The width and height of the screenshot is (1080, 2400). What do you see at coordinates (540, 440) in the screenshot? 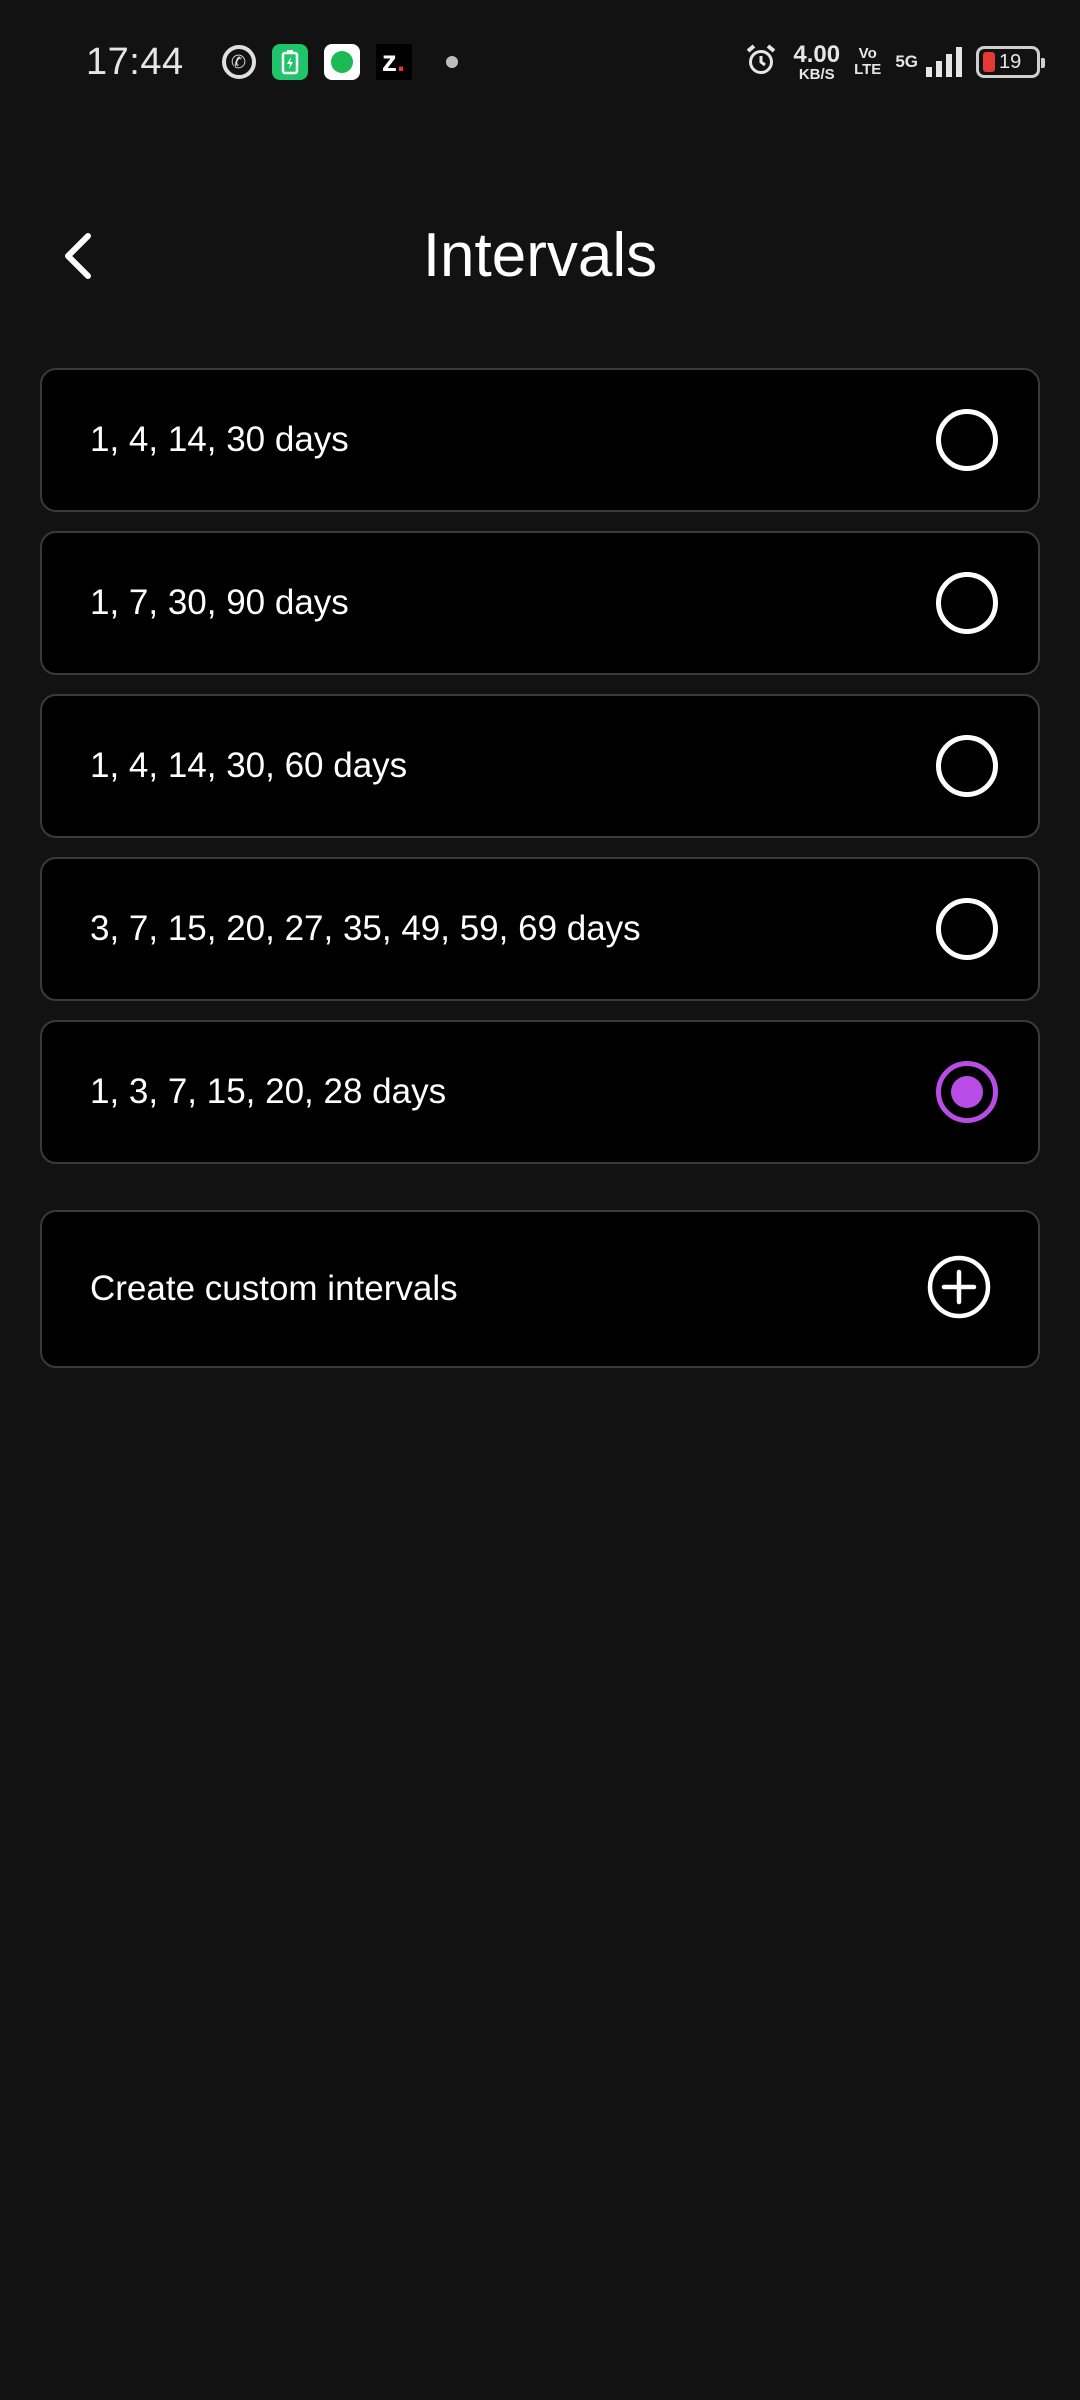
I see `interval-option: 1, 4, 14, 30 days` at bounding box center [540, 440].